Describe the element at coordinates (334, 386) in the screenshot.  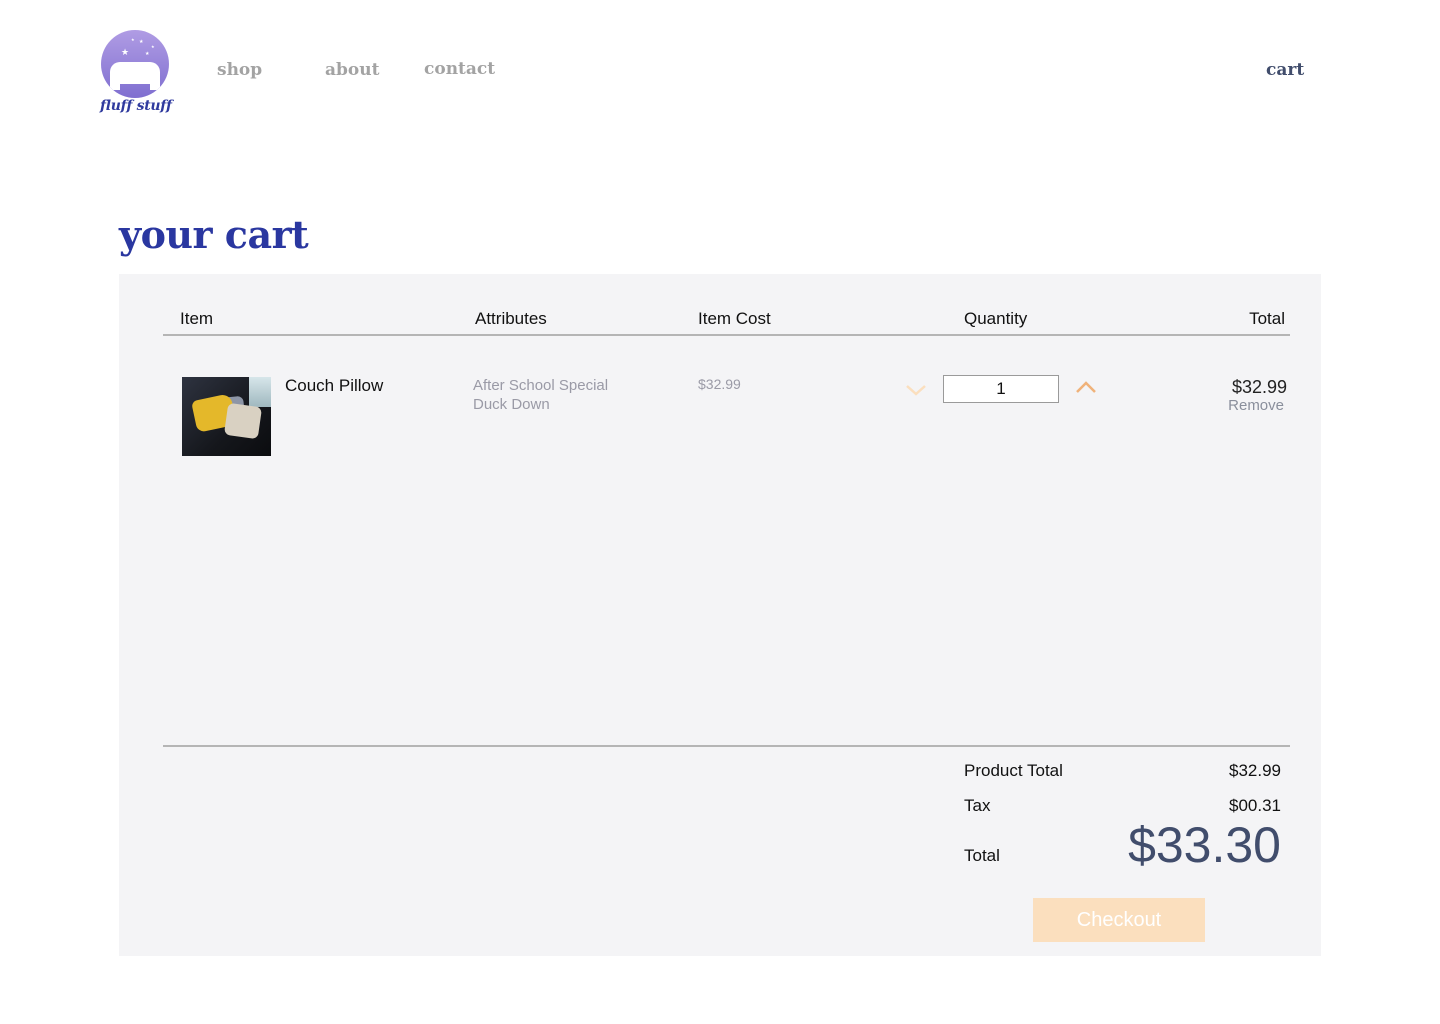
I see `item-name: Couch Pillow` at that location.